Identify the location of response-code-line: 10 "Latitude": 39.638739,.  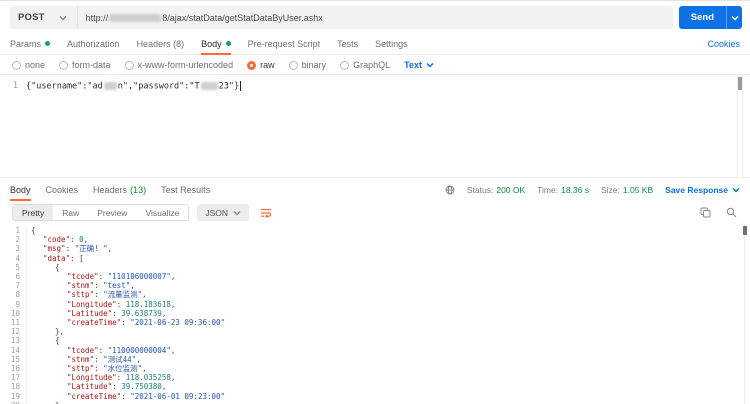
(375, 313).